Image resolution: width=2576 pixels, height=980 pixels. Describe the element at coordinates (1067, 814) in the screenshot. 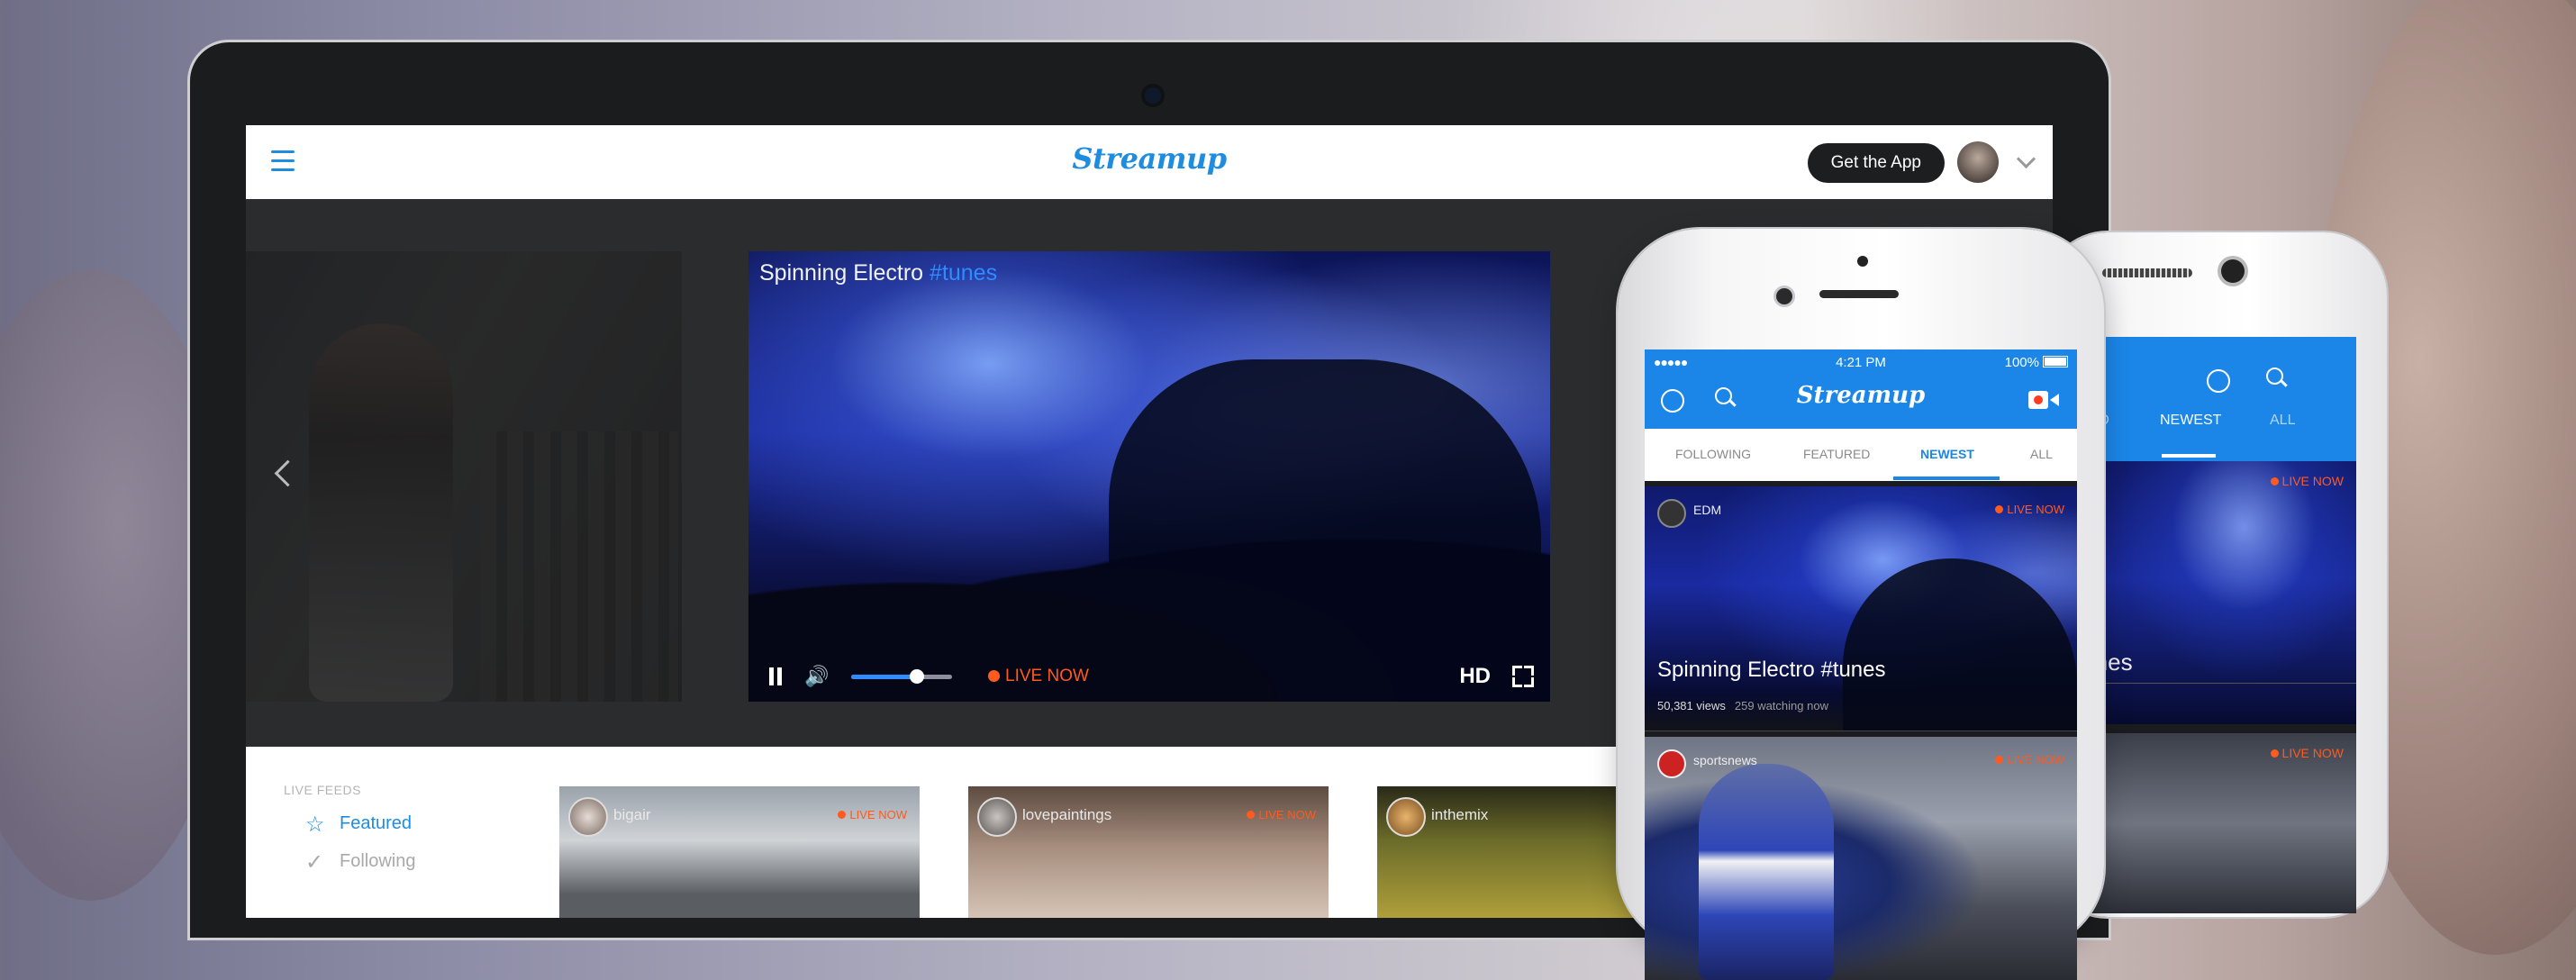

I see `thumbnail-username: lovepaintings` at that location.